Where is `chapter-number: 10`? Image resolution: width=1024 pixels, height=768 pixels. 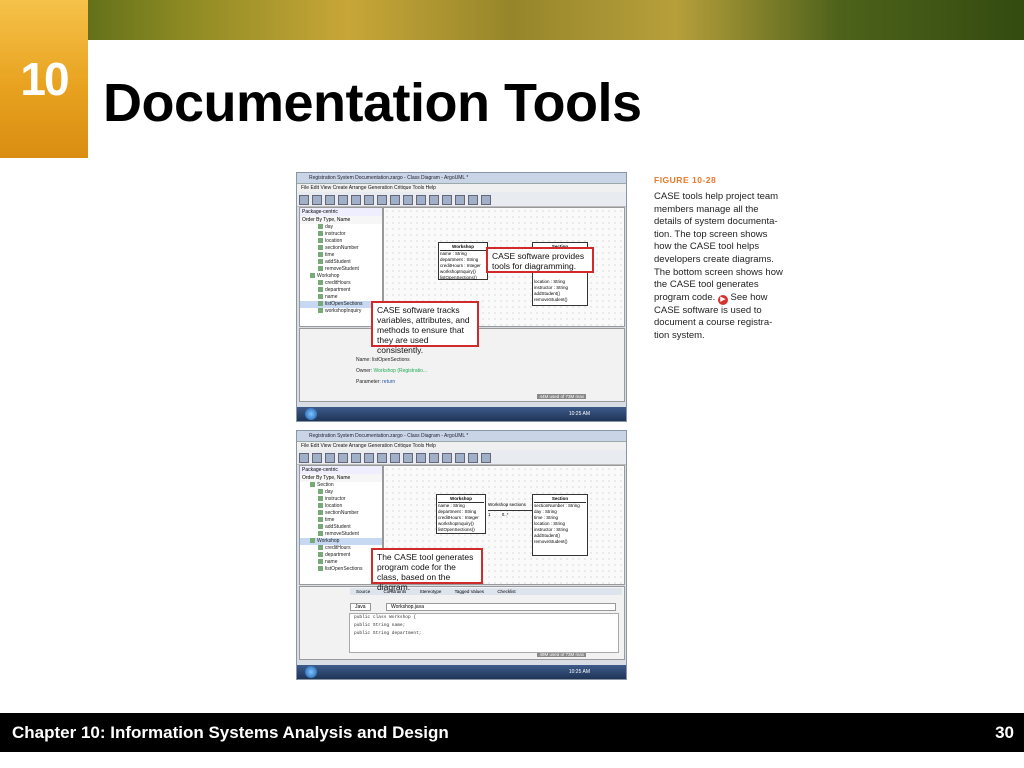
chapter-number: 10 is located at coordinates (44, 79).